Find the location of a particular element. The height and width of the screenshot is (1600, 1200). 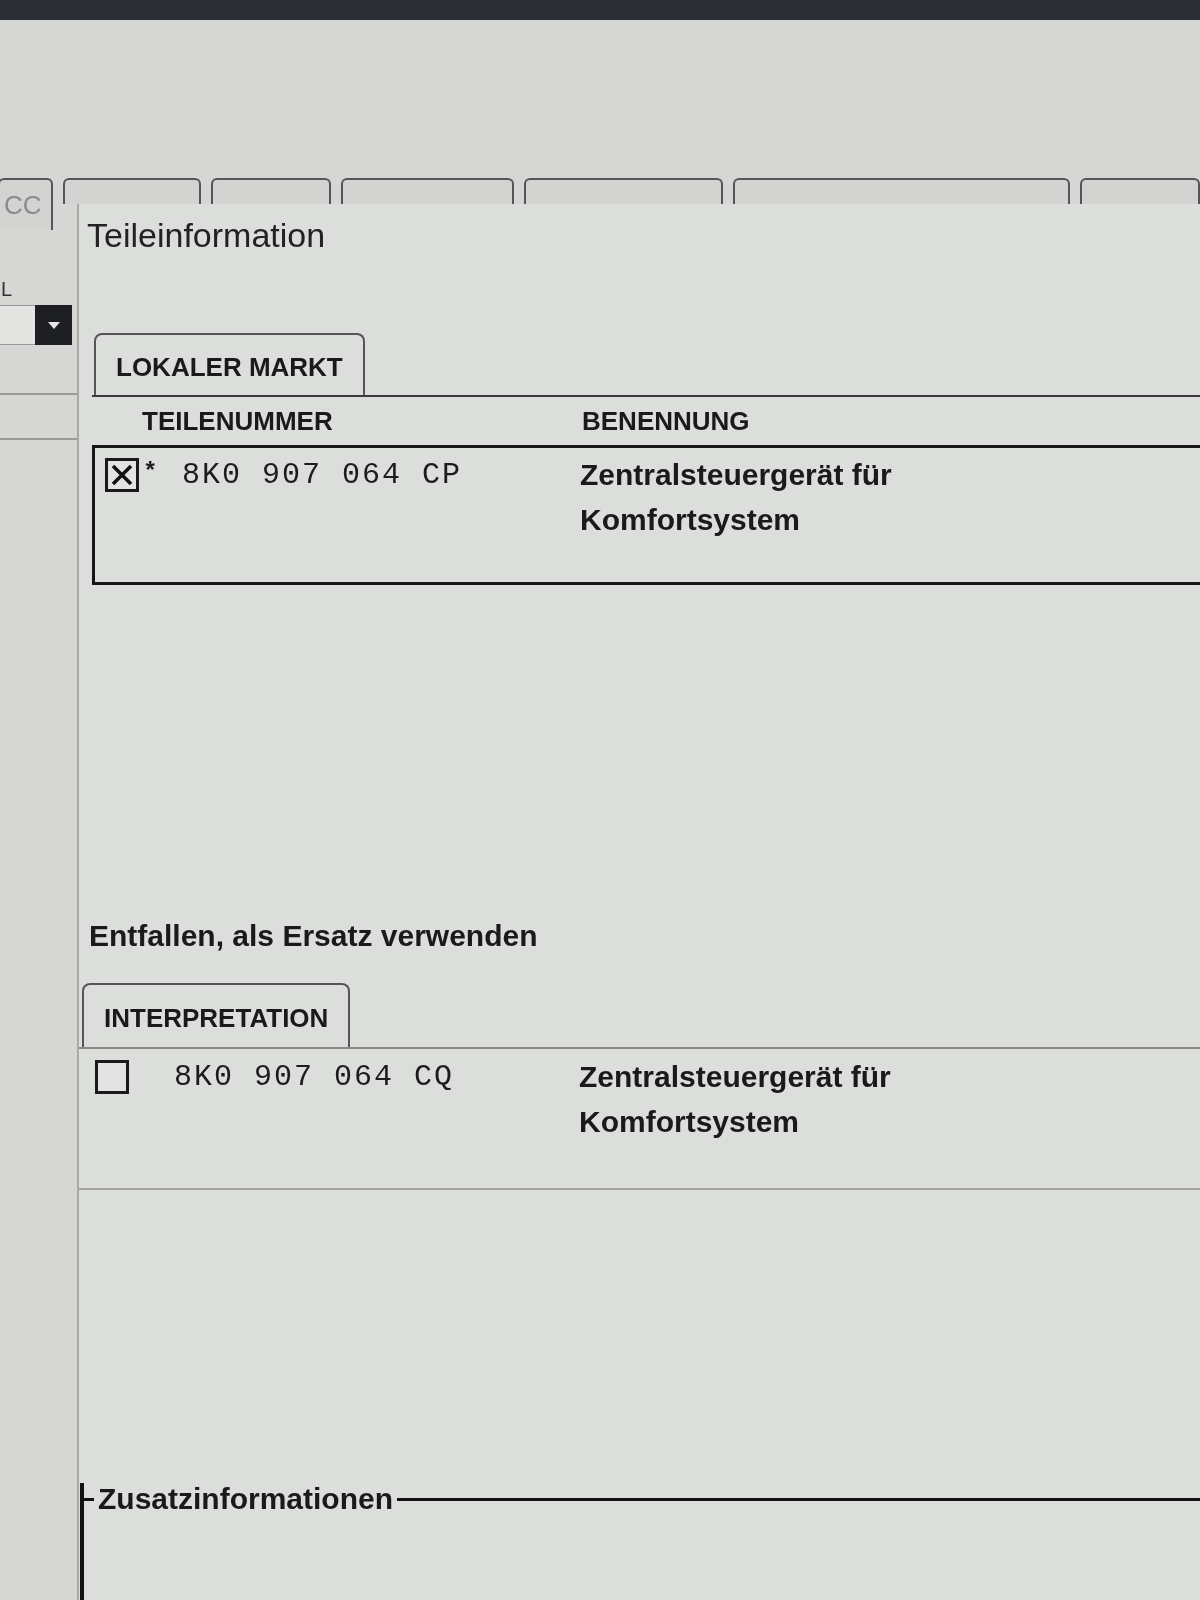

field-label: L is located at coordinates (7, 289).